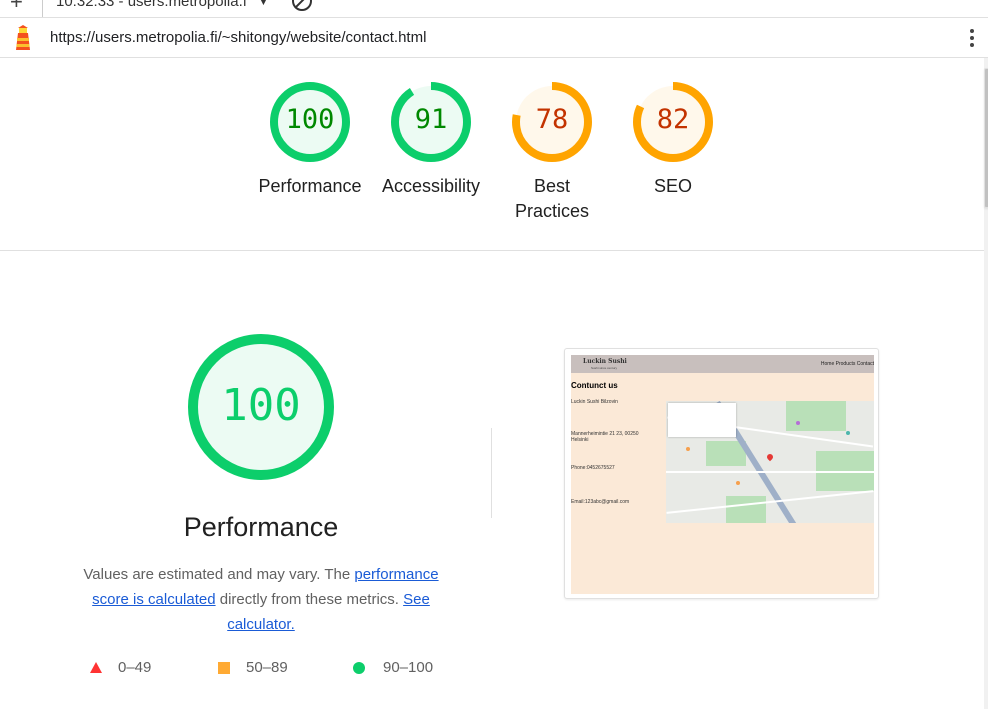 This screenshot has height=709, width=988. I want to click on tab-dropdown-icon: ▼, so click(263, 4).